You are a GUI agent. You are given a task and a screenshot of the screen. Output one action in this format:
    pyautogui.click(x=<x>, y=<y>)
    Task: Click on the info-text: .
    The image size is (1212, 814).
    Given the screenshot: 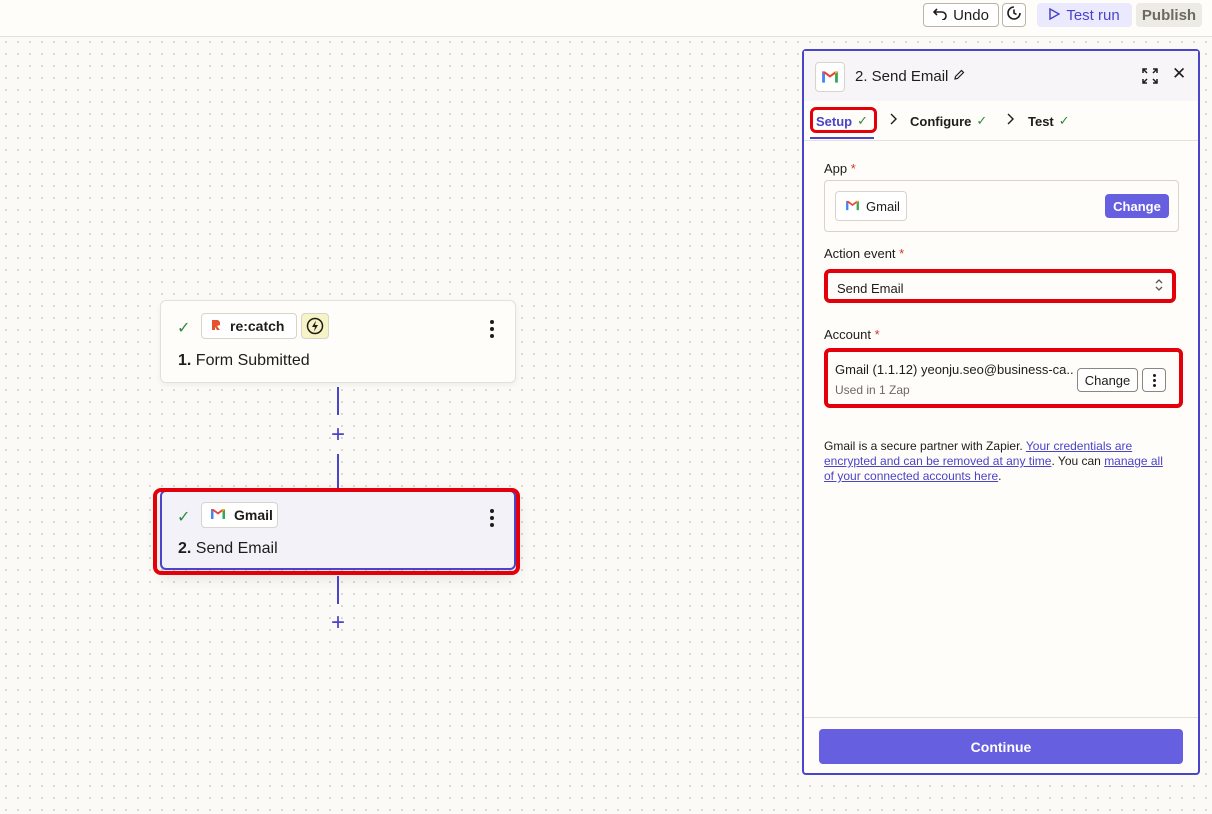 What is the action you would take?
    pyautogui.click(x=1000, y=476)
    